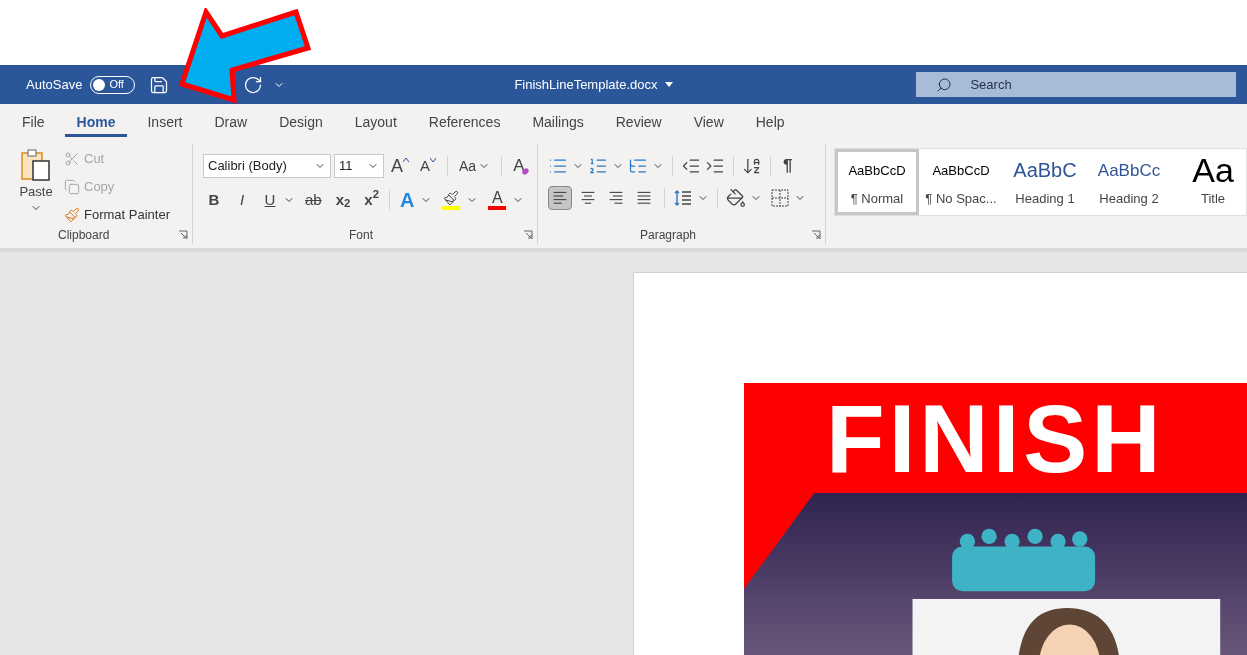 This screenshot has width=1247, height=655. What do you see at coordinates (644, 198) in the screenshot?
I see `align-justify-icon` at bounding box center [644, 198].